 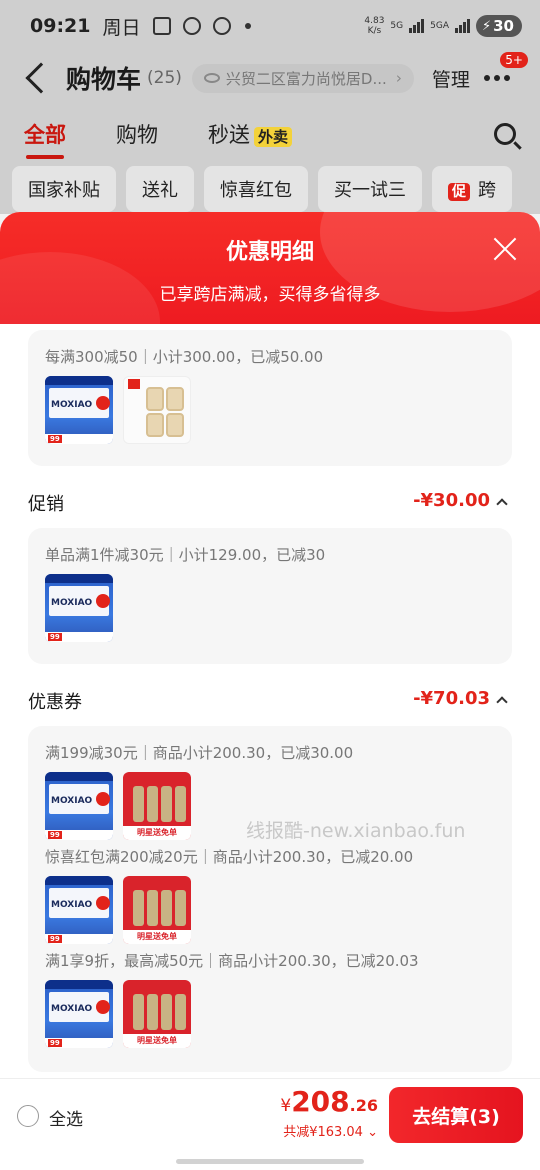 What do you see at coordinates (161, 26) in the screenshot?
I see `screenshot-icon` at bounding box center [161, 26].